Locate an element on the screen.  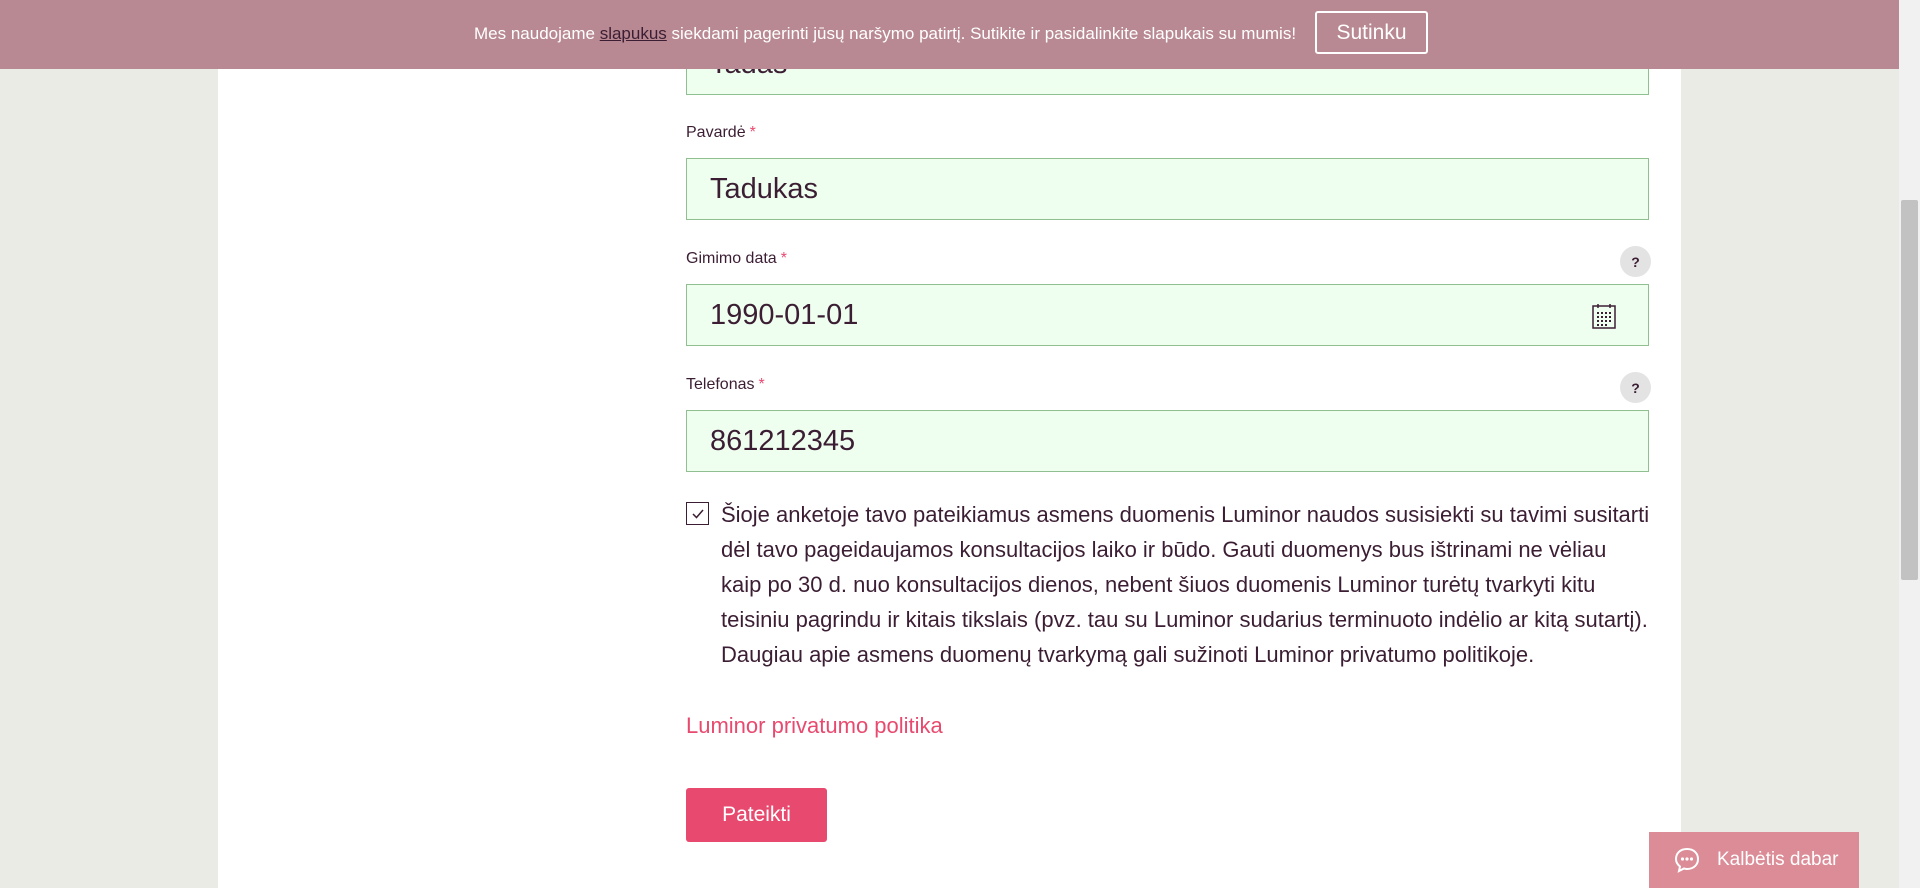
phone-input: 861212345 is located at coordinates (1167, 441).